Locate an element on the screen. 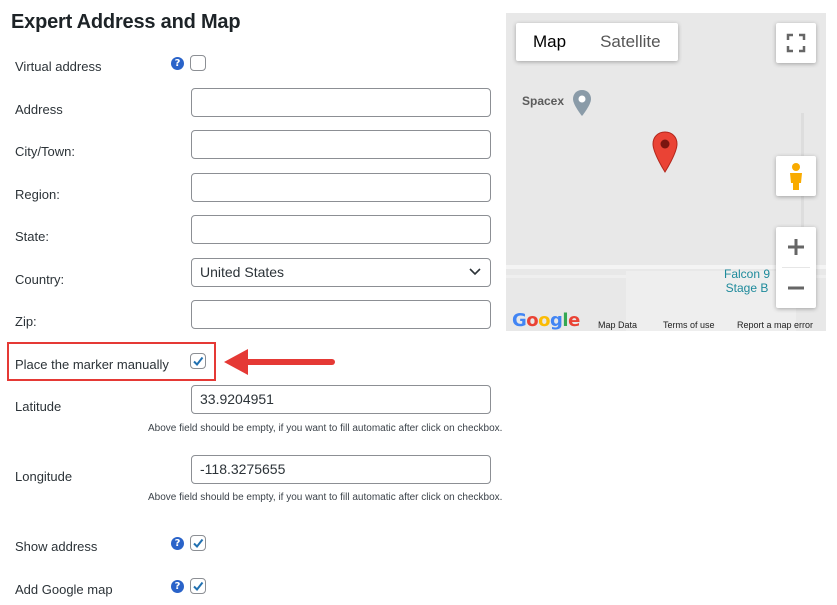  show-address-checkbox is located at coordinates (198, 543).